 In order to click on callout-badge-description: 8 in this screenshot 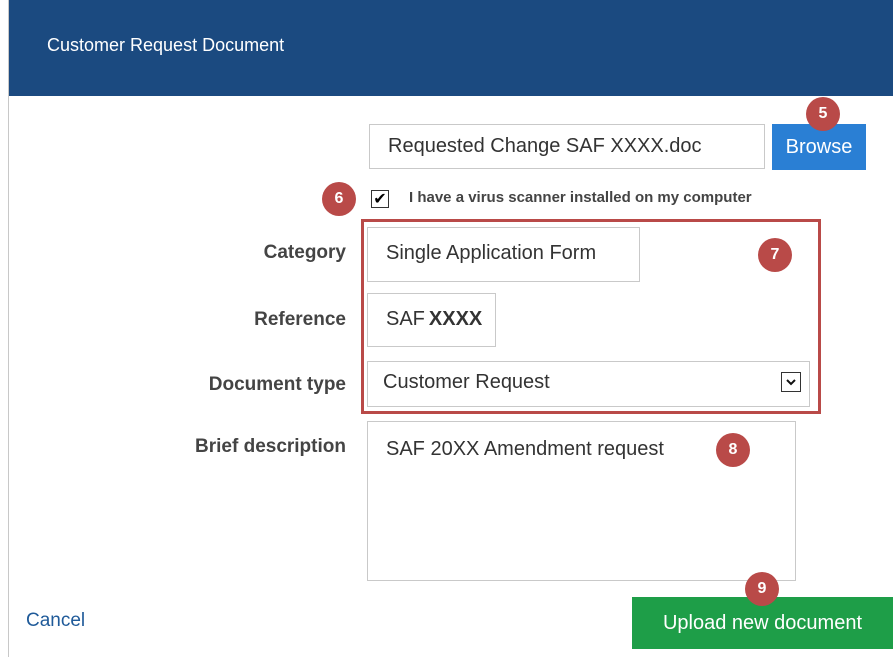, I will do `click(733, 450)`.